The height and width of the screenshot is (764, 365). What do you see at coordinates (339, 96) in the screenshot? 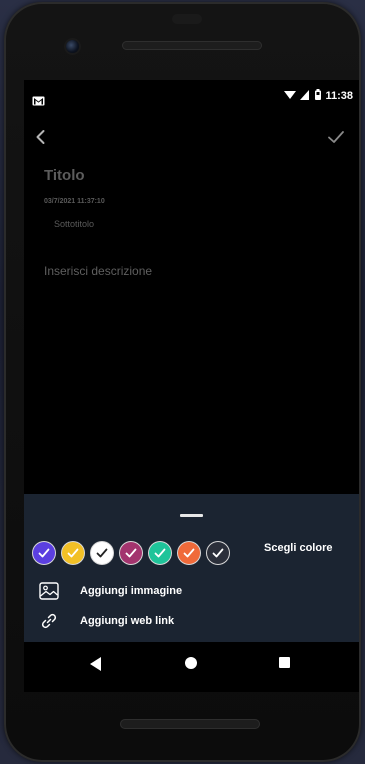
I see `clock: 11:38` at bounding box center [339, 96].